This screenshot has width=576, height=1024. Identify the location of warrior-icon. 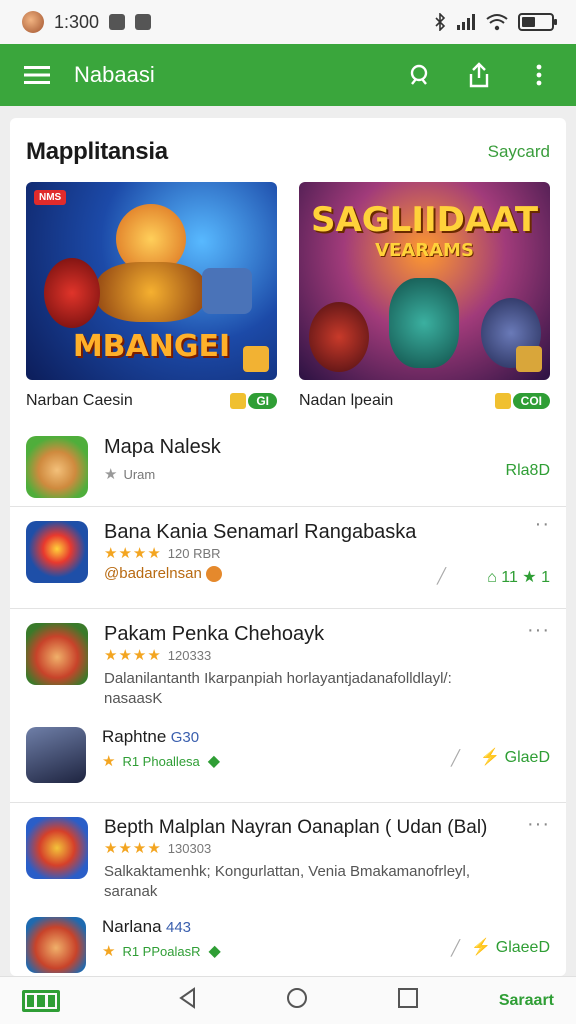
(56, 945).